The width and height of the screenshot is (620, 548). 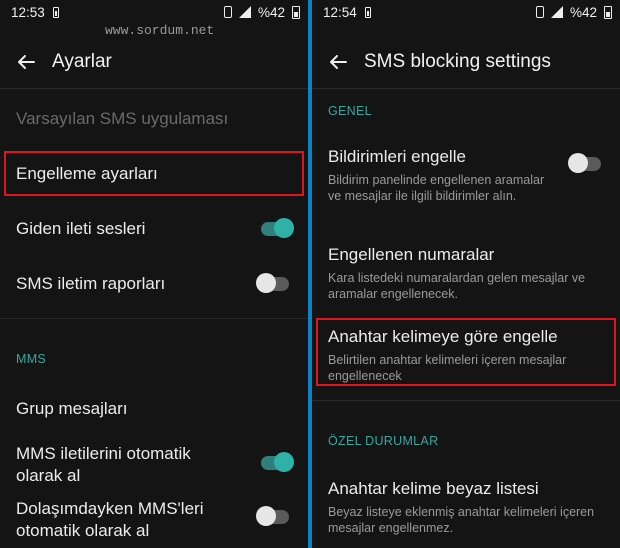 I want to click on delivery-reports-label: SMS iletim raporları, so click(x=91, y=283).